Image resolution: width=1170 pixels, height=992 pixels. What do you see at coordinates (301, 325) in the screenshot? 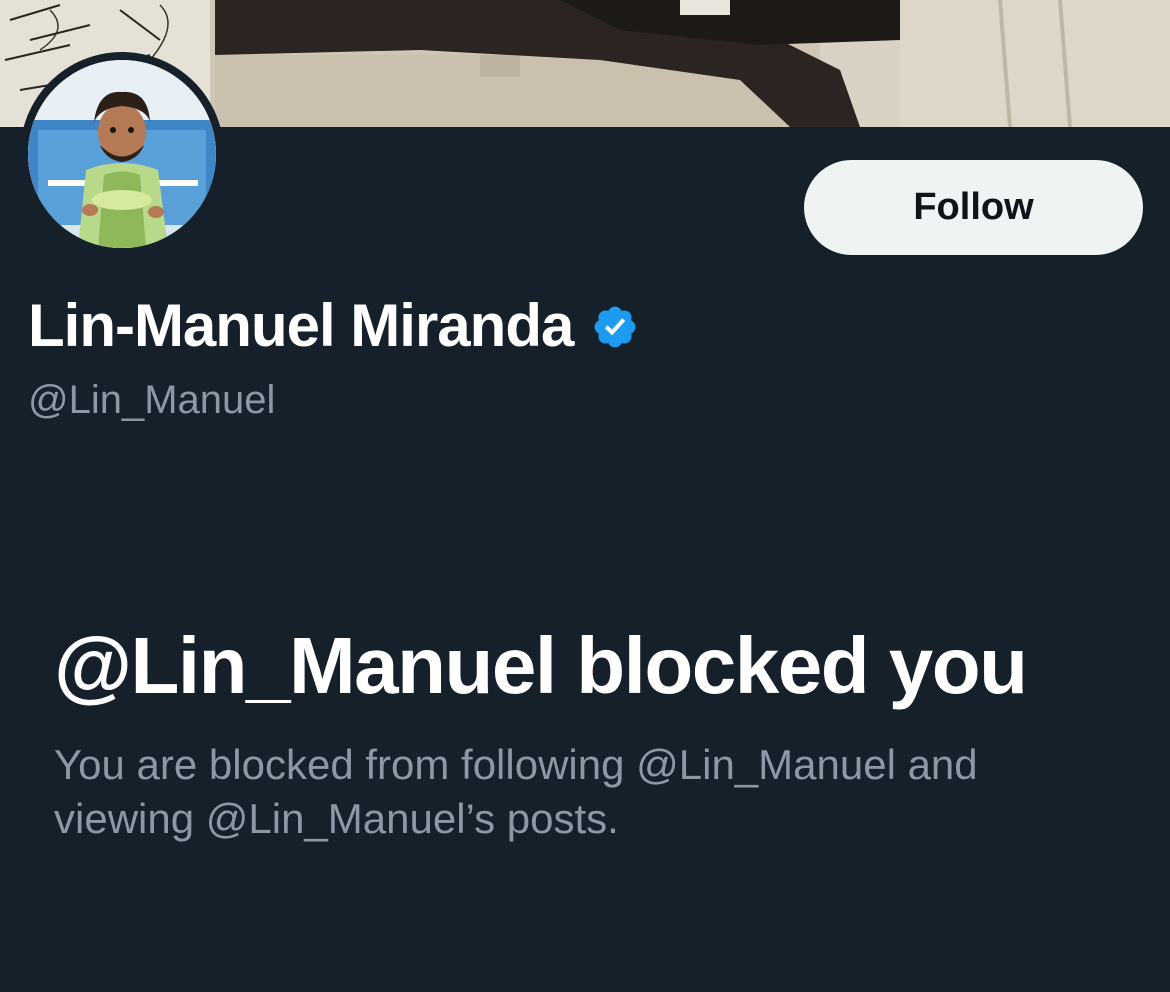
I see `display-name: Lin-Manuel Miranda` at bounding box center [301, 325].